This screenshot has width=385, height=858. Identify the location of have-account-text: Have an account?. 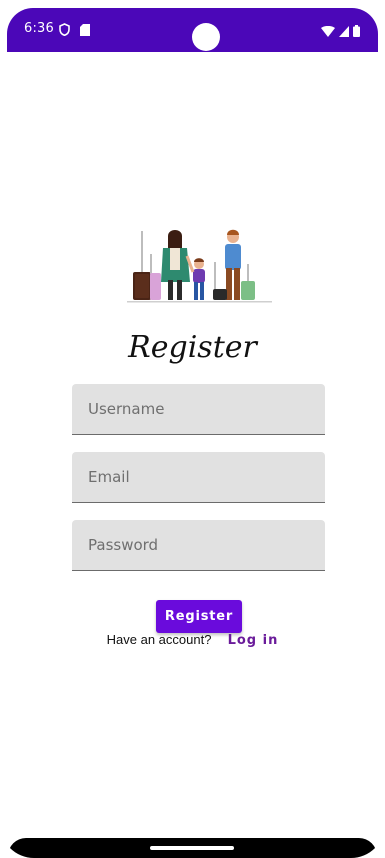
(159, 639).